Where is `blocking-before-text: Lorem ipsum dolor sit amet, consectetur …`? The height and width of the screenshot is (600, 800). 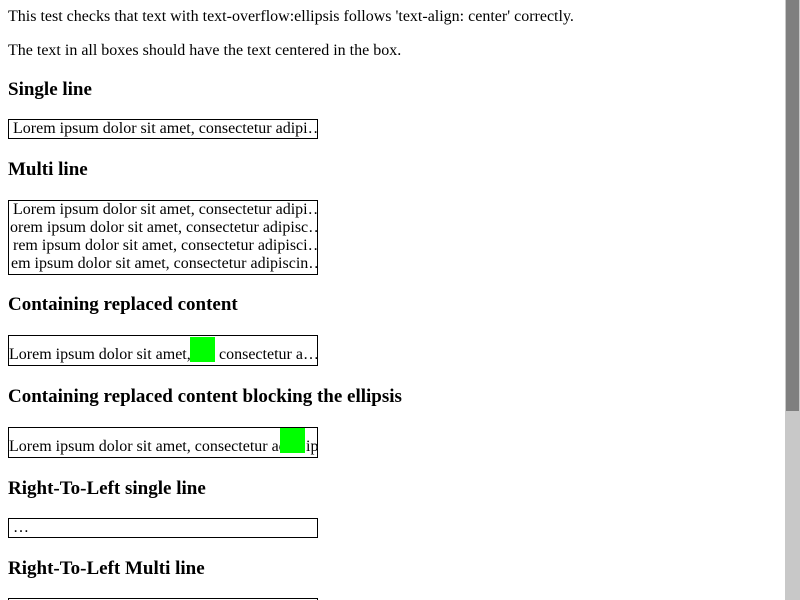 blocking-before-text: Lorem ipsum dolor sit amet, consectetur … is located at coordinates (144, 446).